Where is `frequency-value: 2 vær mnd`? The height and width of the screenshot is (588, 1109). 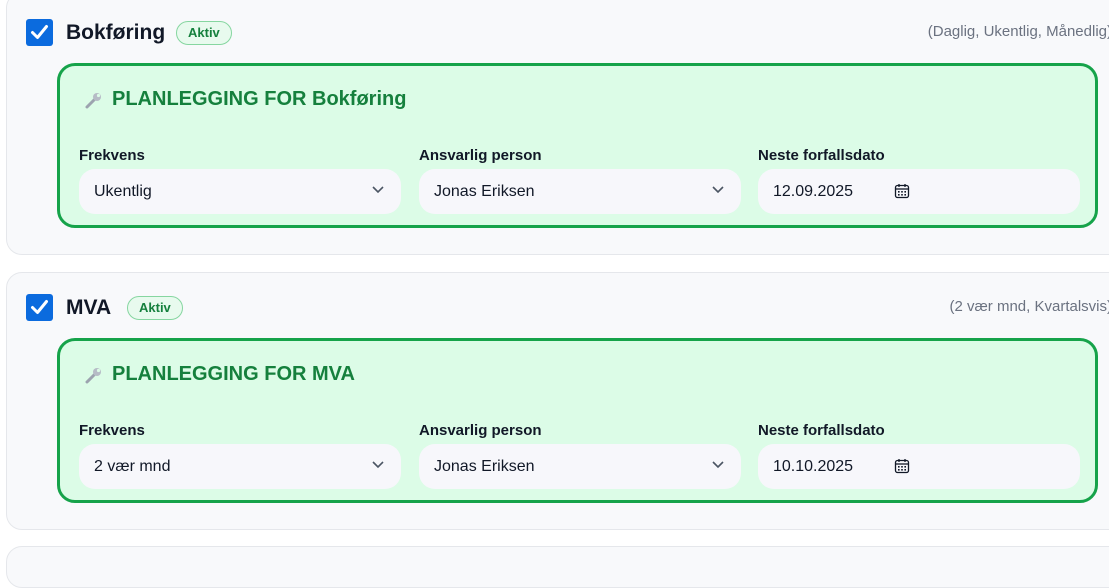
frequency-value: 2 vær mnd is located at coordinates (132, 466).